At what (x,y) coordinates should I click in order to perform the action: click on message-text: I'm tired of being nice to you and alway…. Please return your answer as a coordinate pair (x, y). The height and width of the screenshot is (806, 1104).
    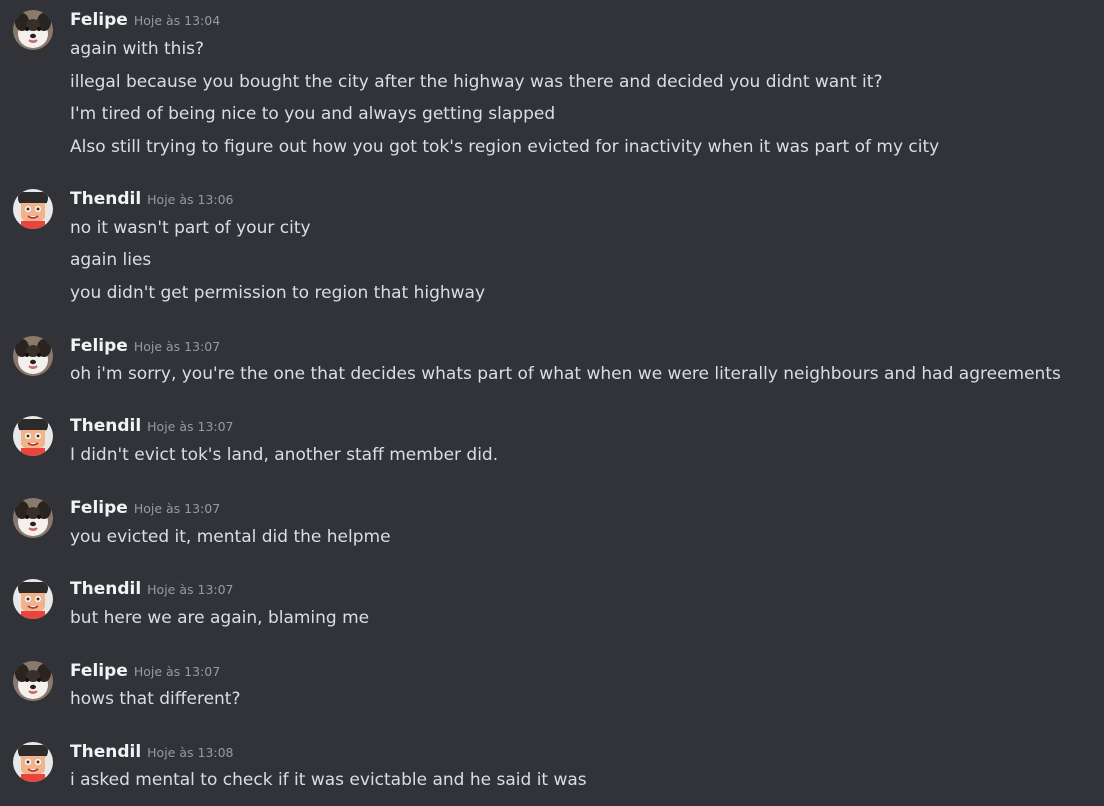
    Looking at the image, I should click on (313, 114).